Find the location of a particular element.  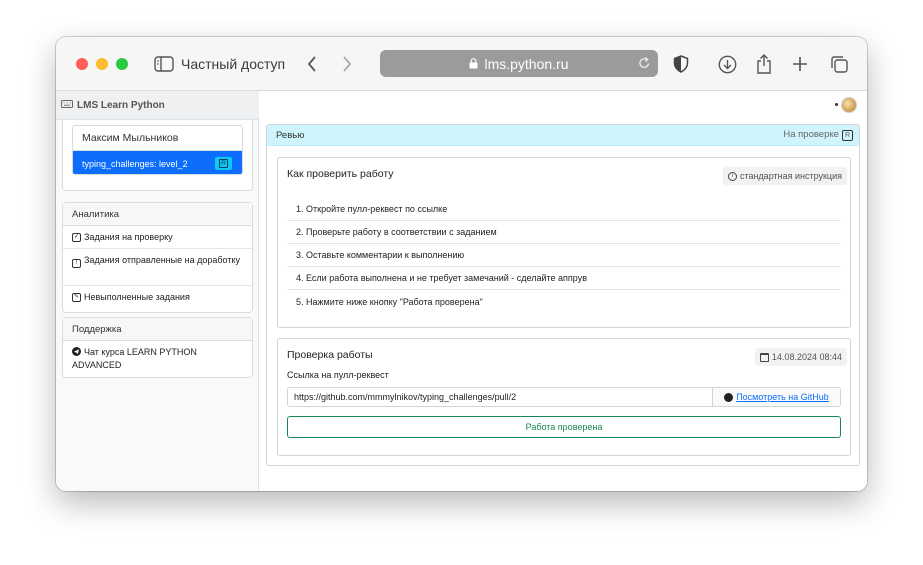

browser-toolbar: Частный доступ lms.python.ru is located at coordinates (461, 64).